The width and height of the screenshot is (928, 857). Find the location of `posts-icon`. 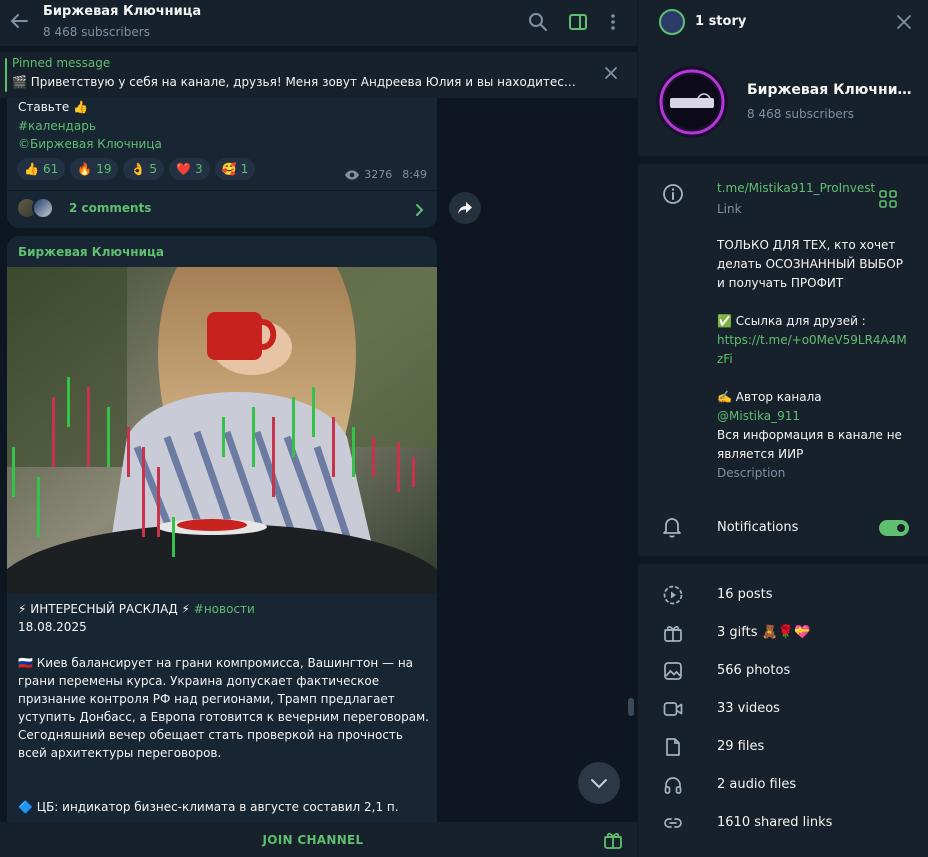

posts-icon is located at coordinates (673, 595).